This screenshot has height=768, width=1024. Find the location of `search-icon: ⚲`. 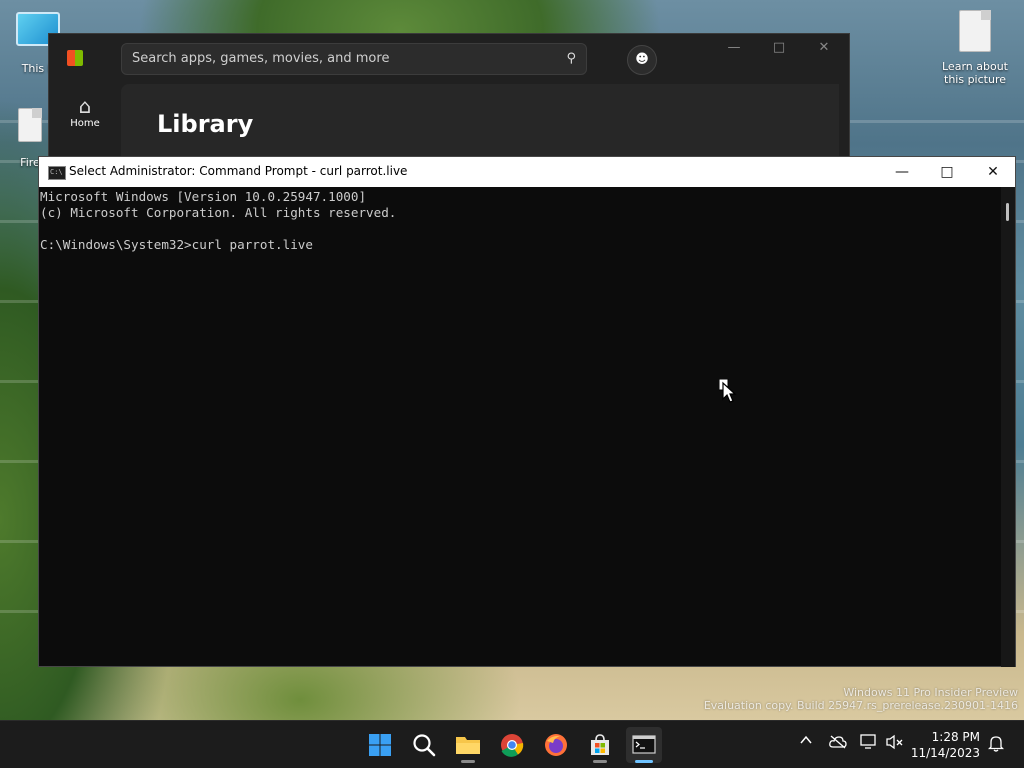

search-icon: ⚲ is located at coordinates (571, 58).